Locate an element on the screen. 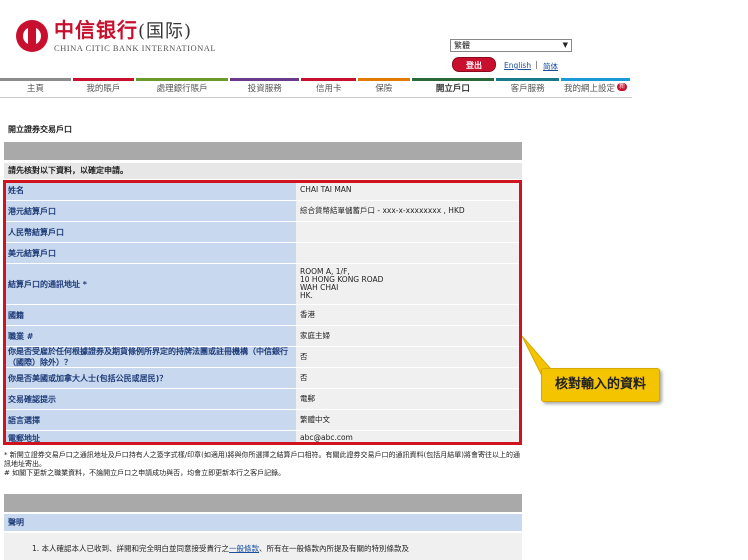 The width and height of the screenshot is (748, 560). language-select: 繁體 ▼ is located at coordinates (511, 45).